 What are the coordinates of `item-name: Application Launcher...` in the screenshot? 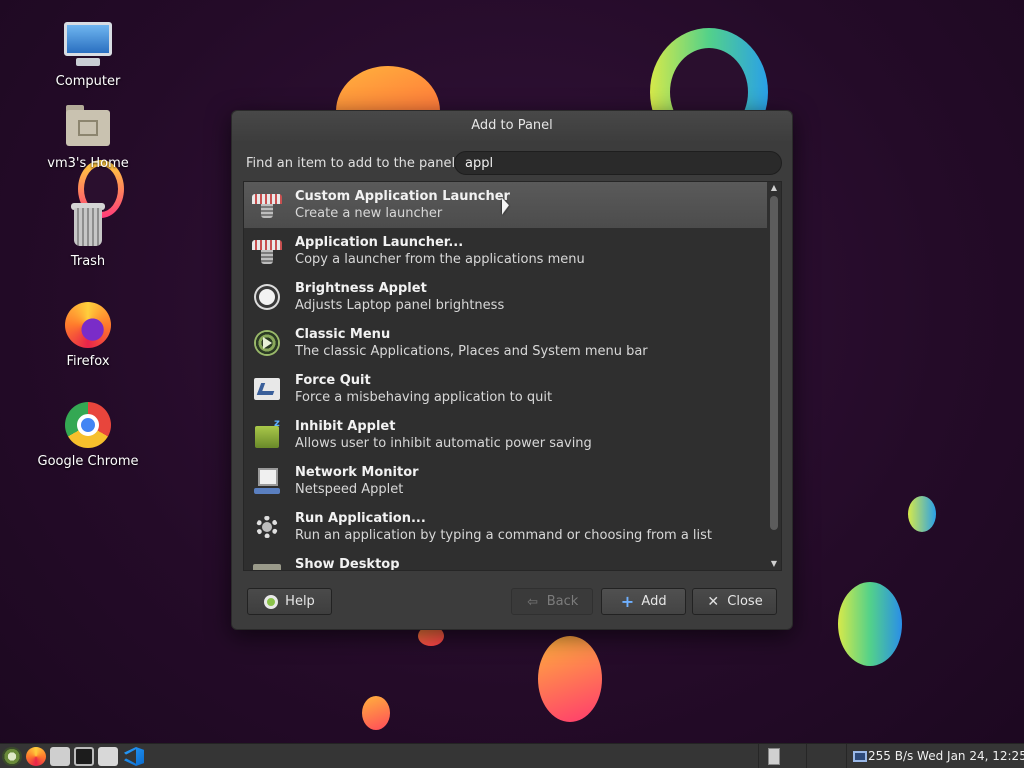 It's located at (379, 242).